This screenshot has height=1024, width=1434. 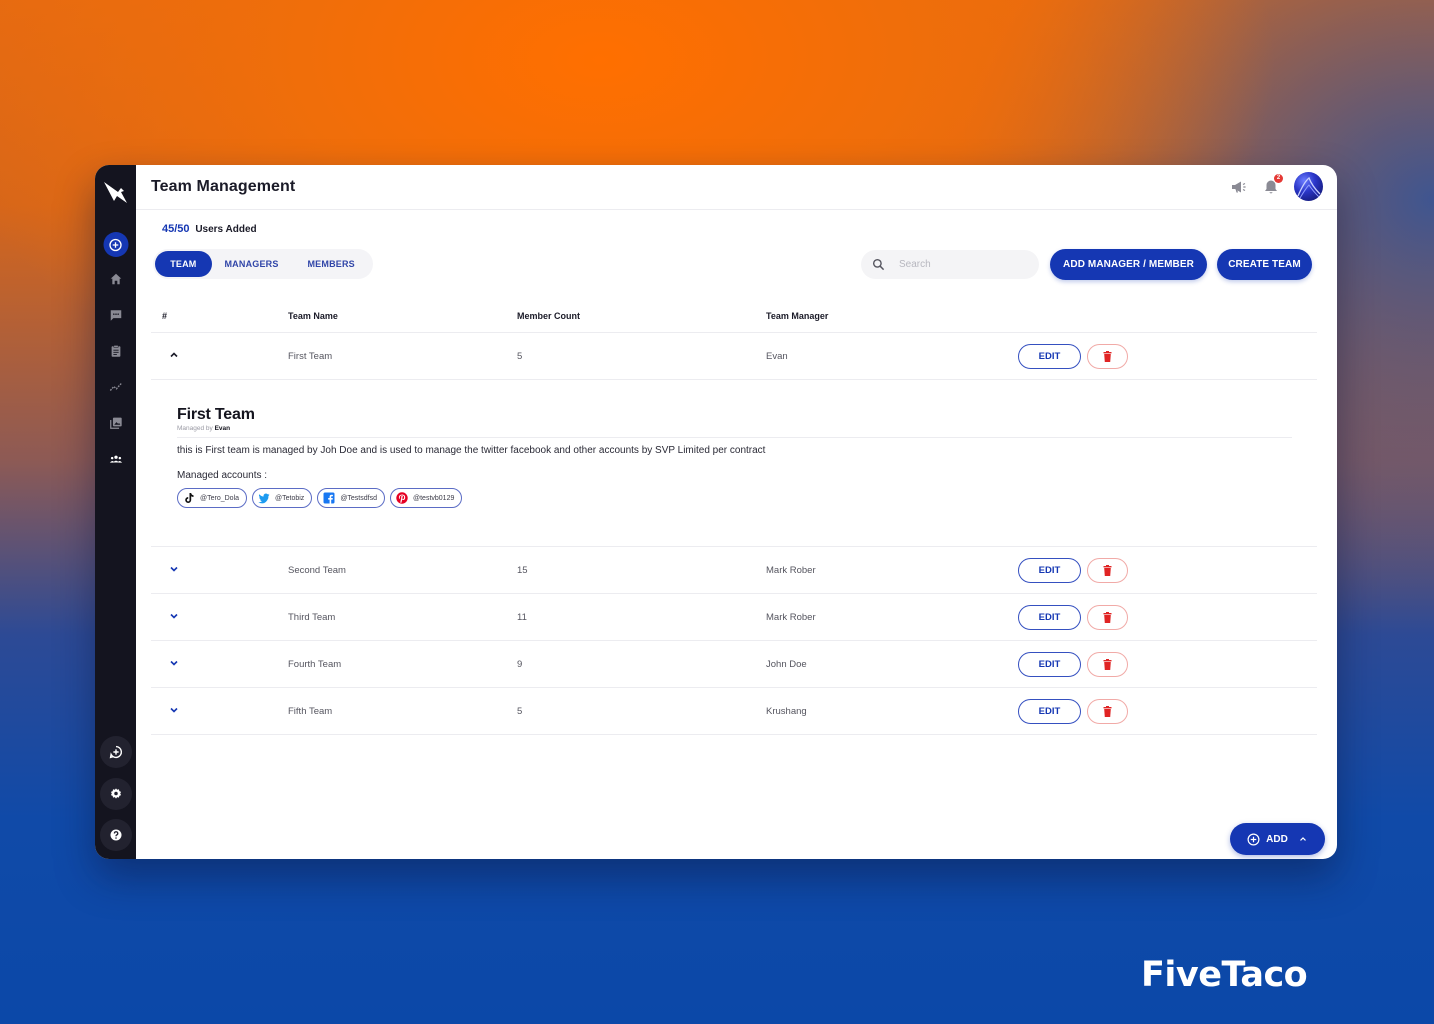 I want to click on users-added-label: Users Added, so click(x=226, y=229).